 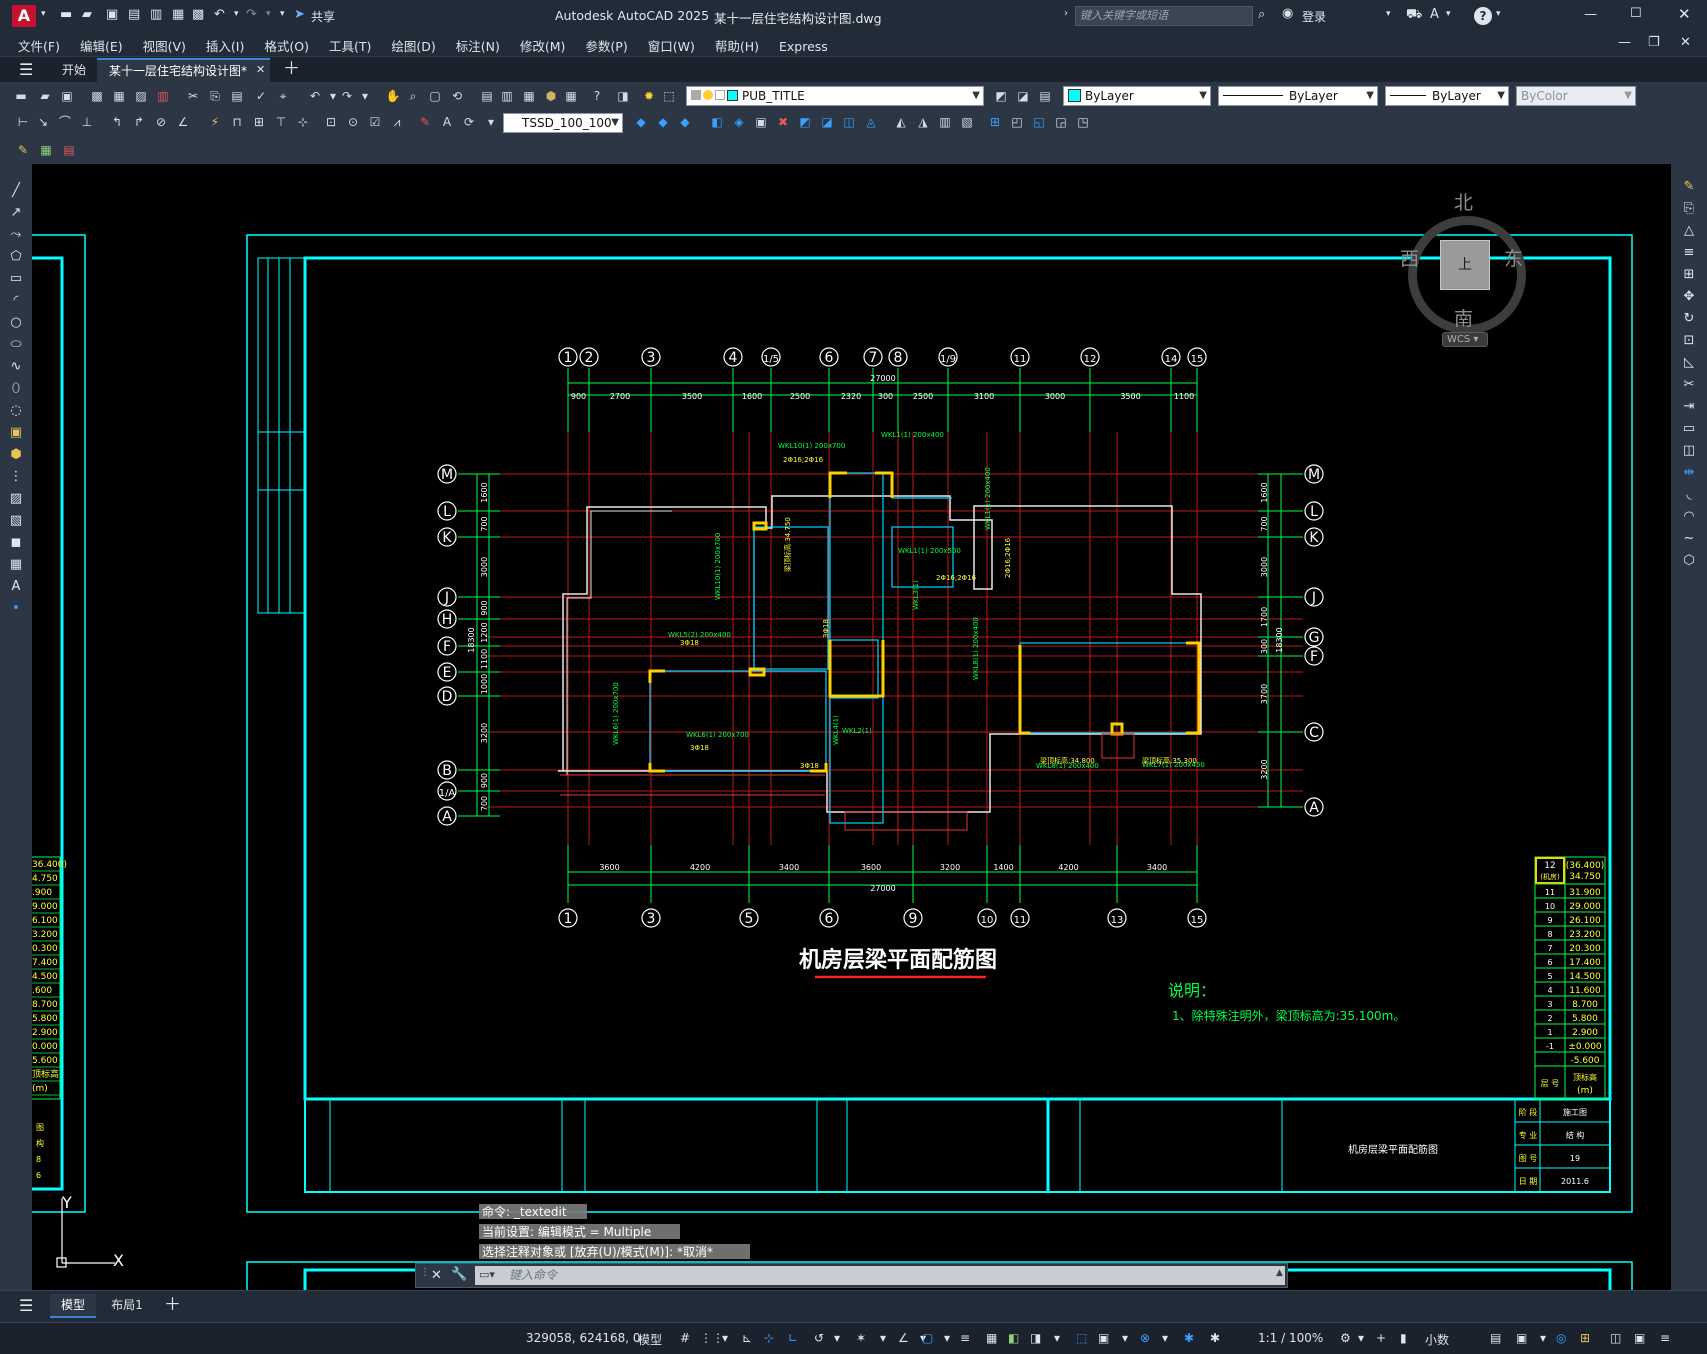 What do you see at coordinates (119, 96) in the screenshot?
I see `tb-preview-icon: ▦` at bounding box center [119, 96].